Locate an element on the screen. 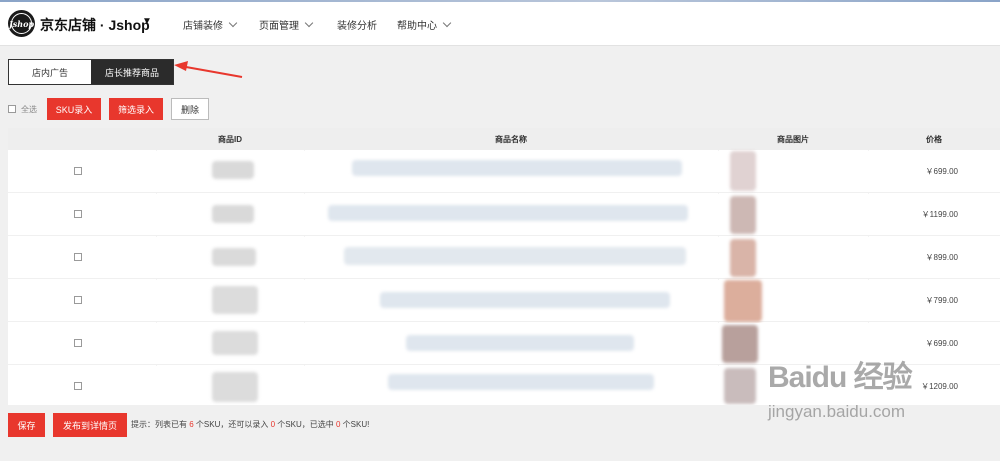 The height and width of the screenshot is (461, 1000). column-header-price: 价格 is located at coordinates (934, 139).